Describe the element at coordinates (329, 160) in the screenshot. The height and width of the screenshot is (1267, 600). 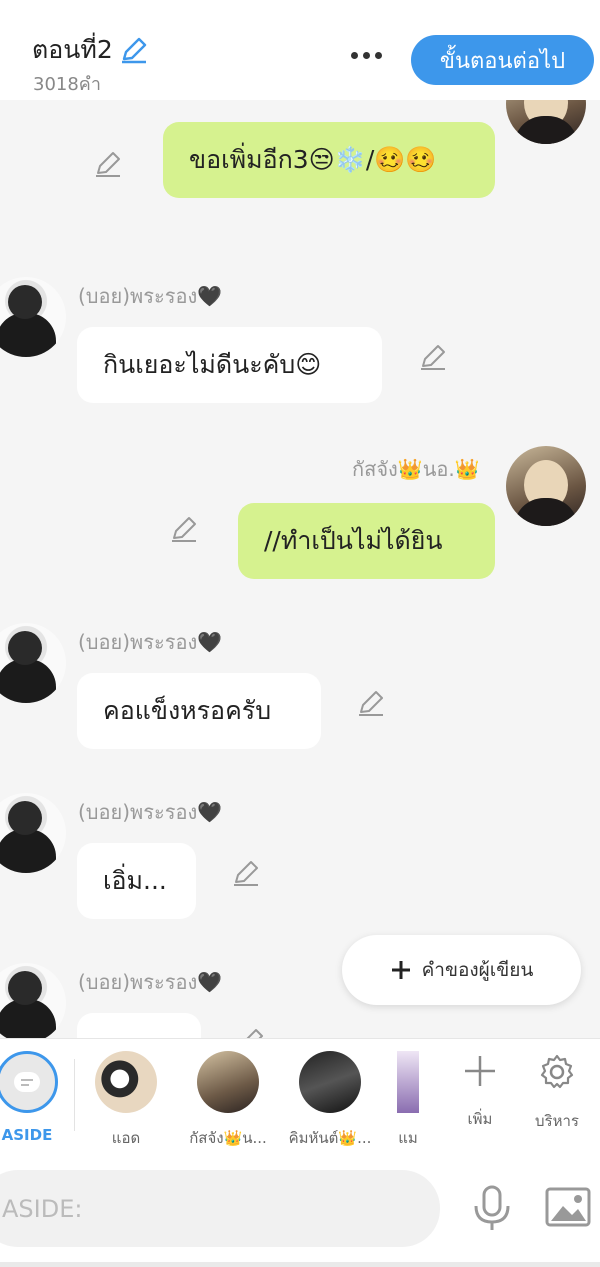
I see `message-bubble: ขอเพิ่มอีก3😒❄️/🥴🥴` at that location.